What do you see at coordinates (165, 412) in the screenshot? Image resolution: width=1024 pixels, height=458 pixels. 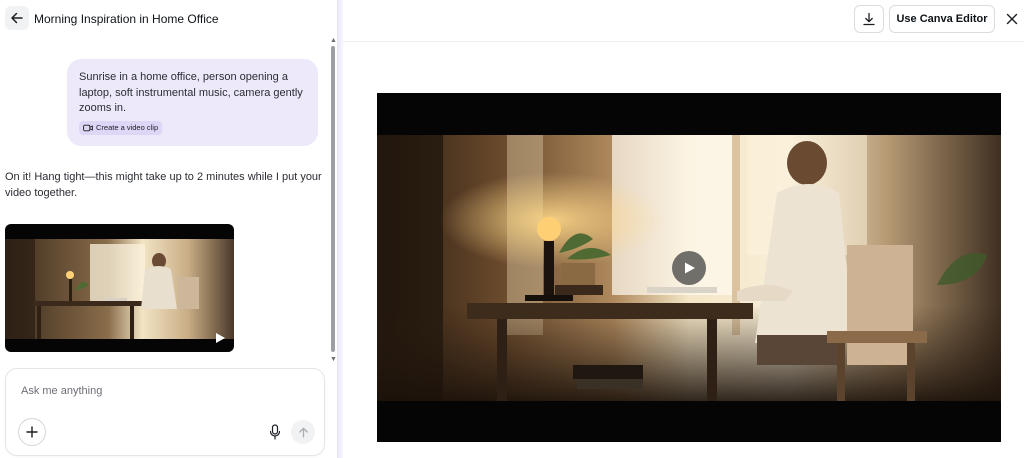 I see `message-composer: Ask me anything` at bounding box center [165, 412].